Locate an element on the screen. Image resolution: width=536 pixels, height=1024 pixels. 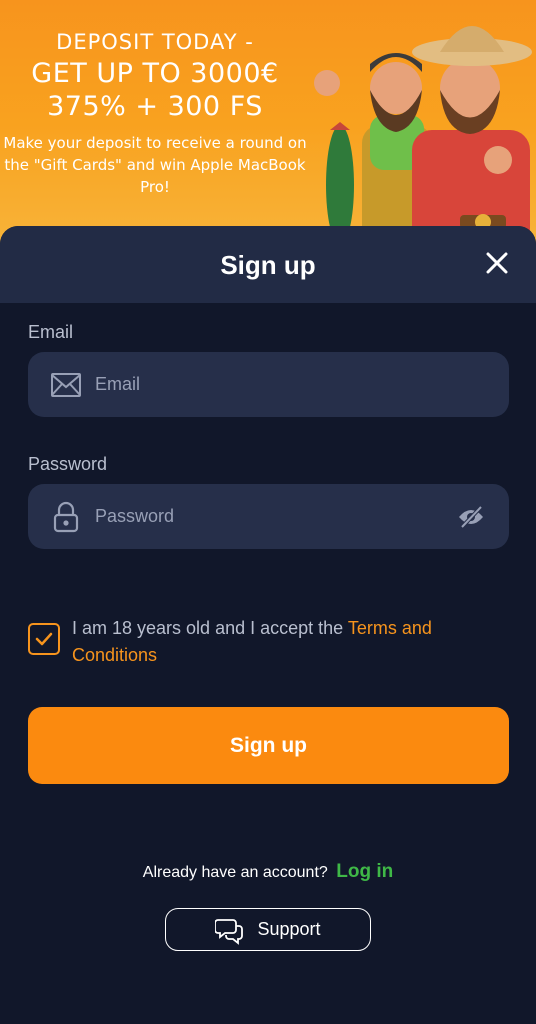
promo-headline: DEPOSIT TODAY - is located at coordinates (155, 42).